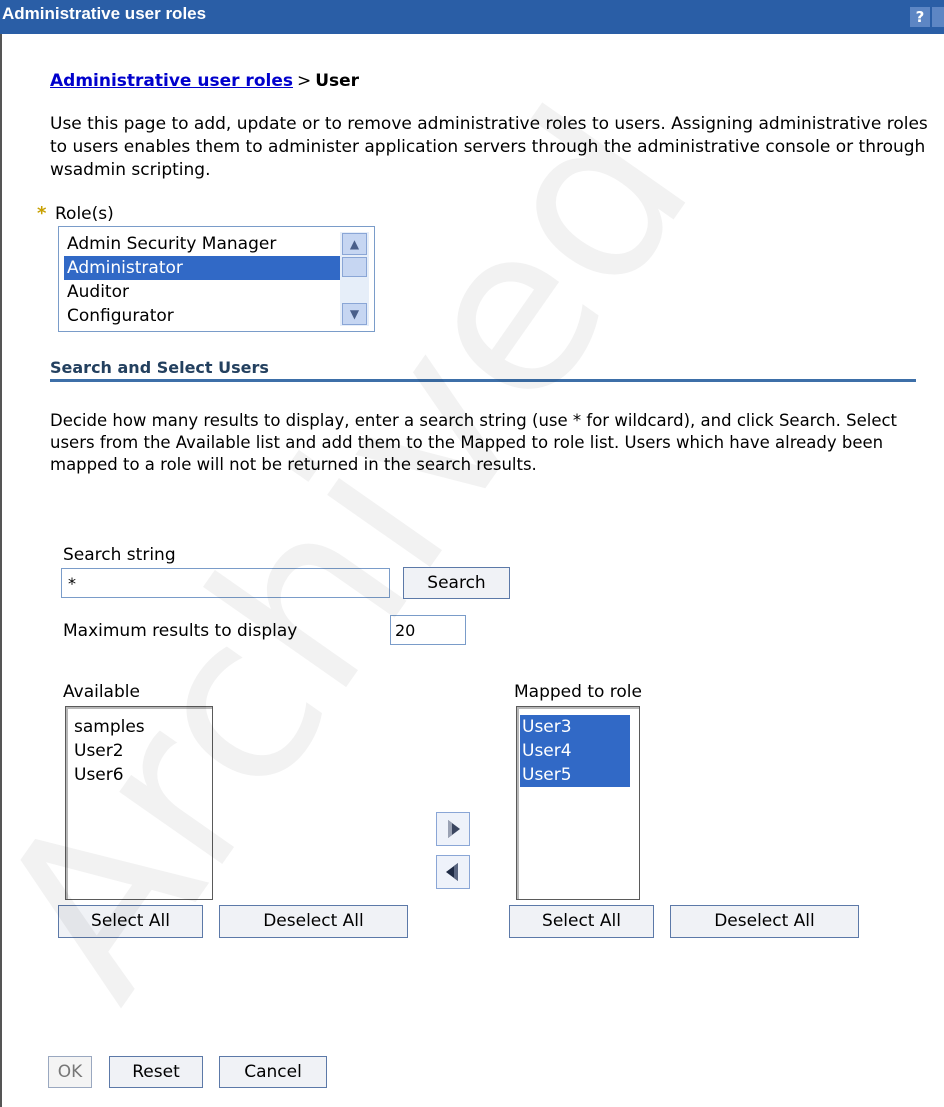 This screenshot has width=944, height=1107. Describe the element at coordinates (180, 631) in the screenshot. I see `max-results-label: Maximum results to display` at that location.